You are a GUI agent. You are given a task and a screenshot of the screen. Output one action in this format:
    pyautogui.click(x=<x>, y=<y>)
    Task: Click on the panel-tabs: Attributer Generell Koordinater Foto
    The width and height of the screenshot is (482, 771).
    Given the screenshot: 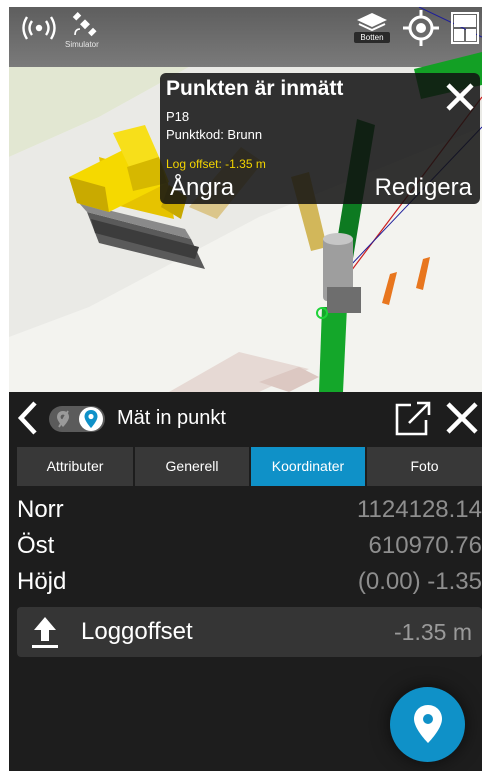 What is the action you would take?
    pyautogui.click(x=249, y=466)
    